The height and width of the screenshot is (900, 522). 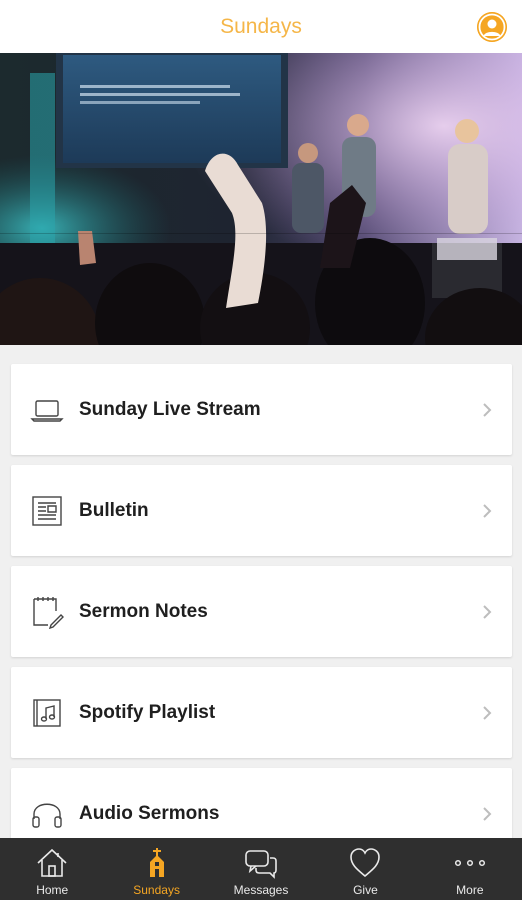 I want to click on page-title: Sundays, so click(x=261, y=26).